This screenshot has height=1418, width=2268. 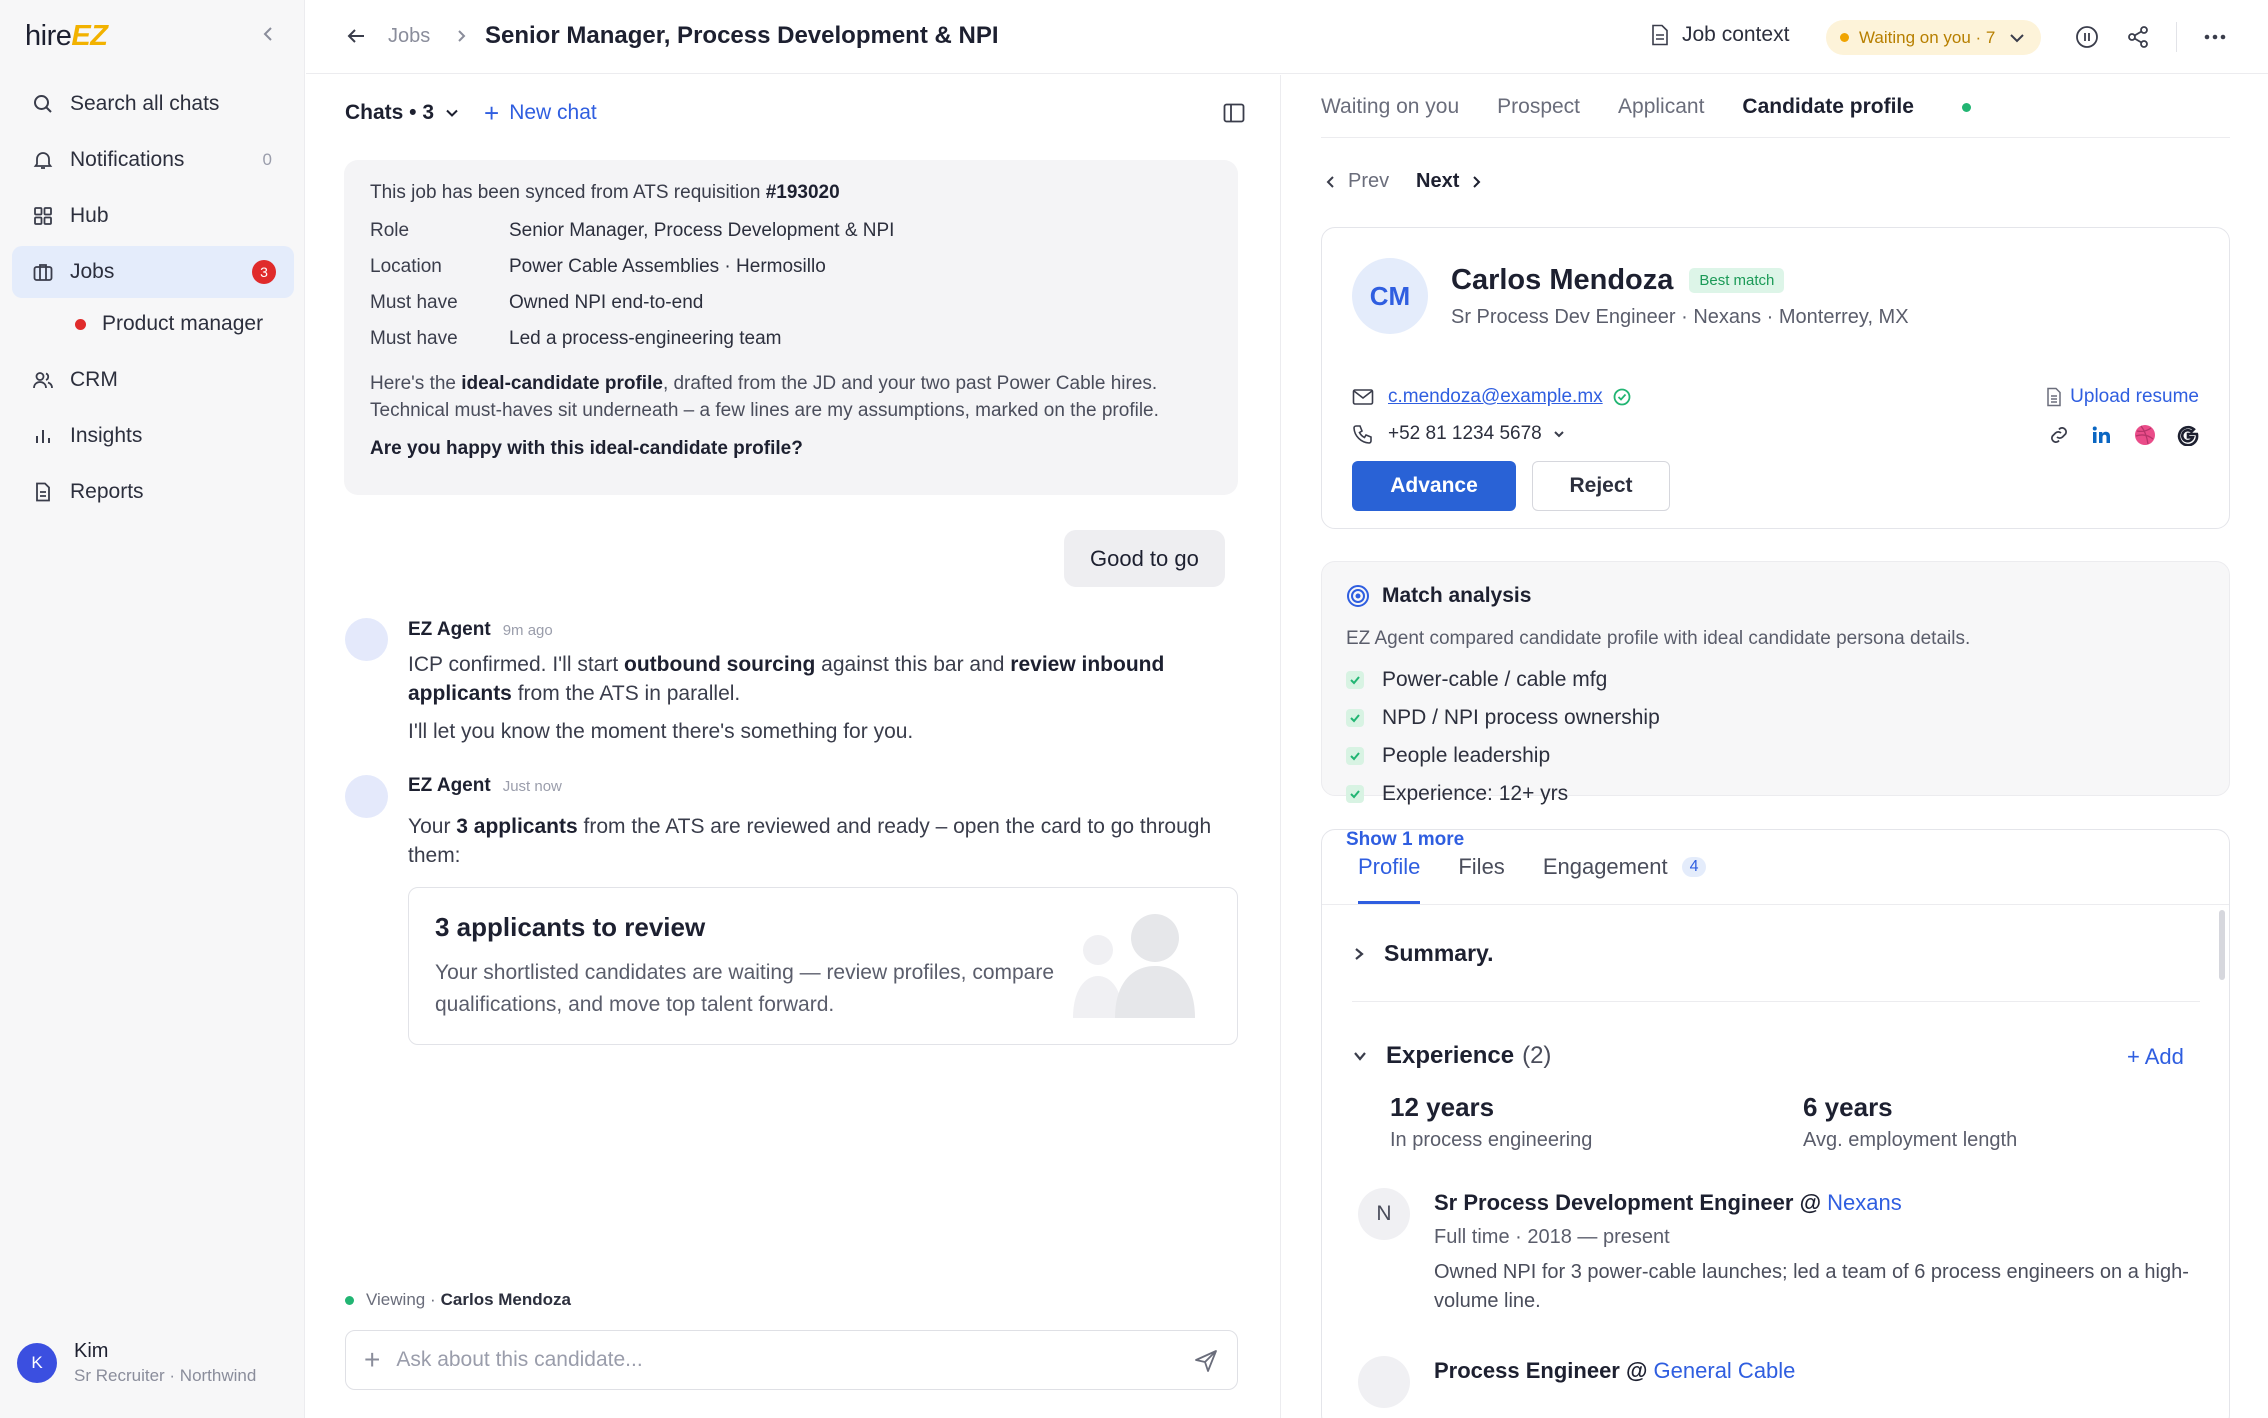 I want to click on search-icon, so click(x=43, y=104).